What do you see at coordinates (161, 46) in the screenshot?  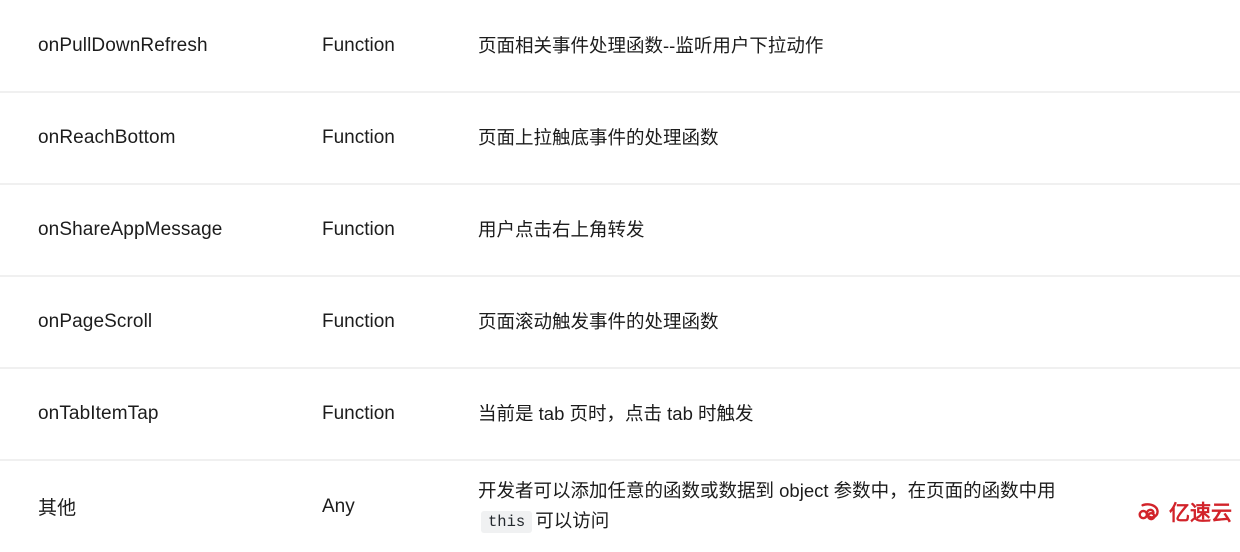 I see `cell-property-name: onPullDownRefresh` at bounding box center [161, 46].